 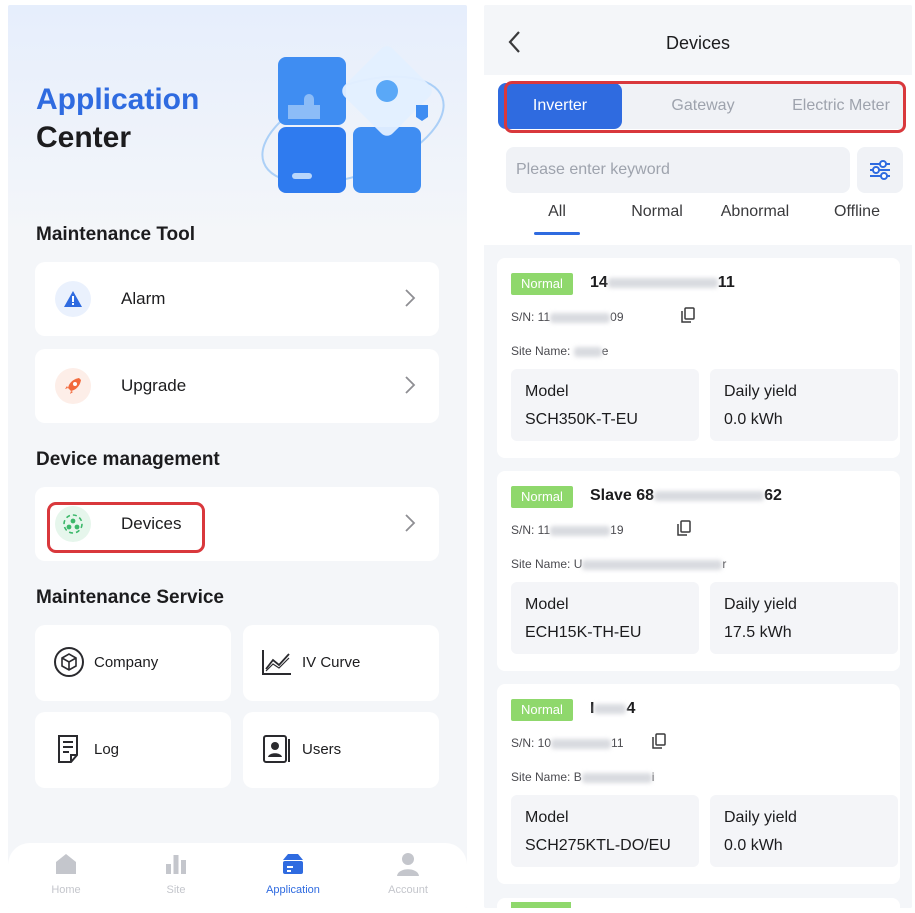 I want to click on tab-account-label: Account, so click(x=408, y=890).